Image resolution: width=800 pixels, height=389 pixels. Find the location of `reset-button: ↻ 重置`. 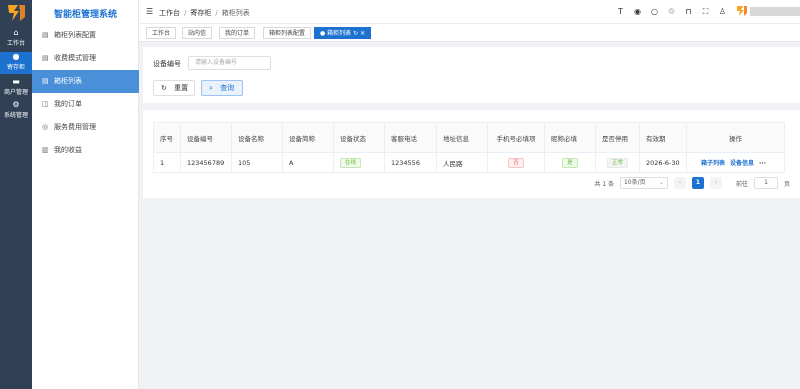

reset-button: ↻ 重置 is located at coordinates (174, 88).